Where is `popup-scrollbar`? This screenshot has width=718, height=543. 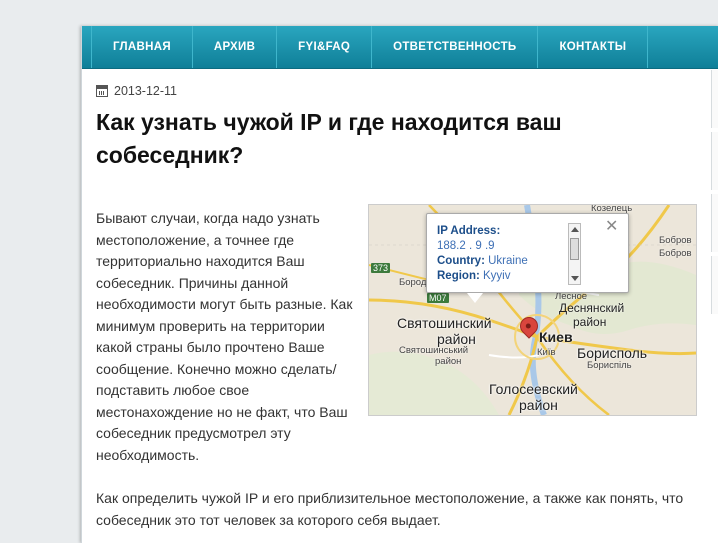
popup-scrollbar is located at coordinates (574, 254).